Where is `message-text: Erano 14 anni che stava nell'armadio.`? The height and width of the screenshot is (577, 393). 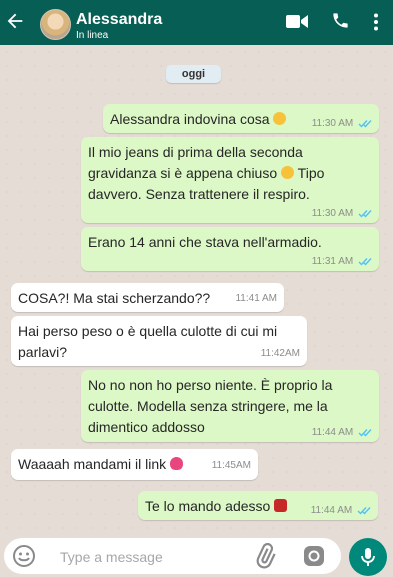 message-text: Erano 14 anni che stava nell'armadio. is located at coordinates (205, 242).